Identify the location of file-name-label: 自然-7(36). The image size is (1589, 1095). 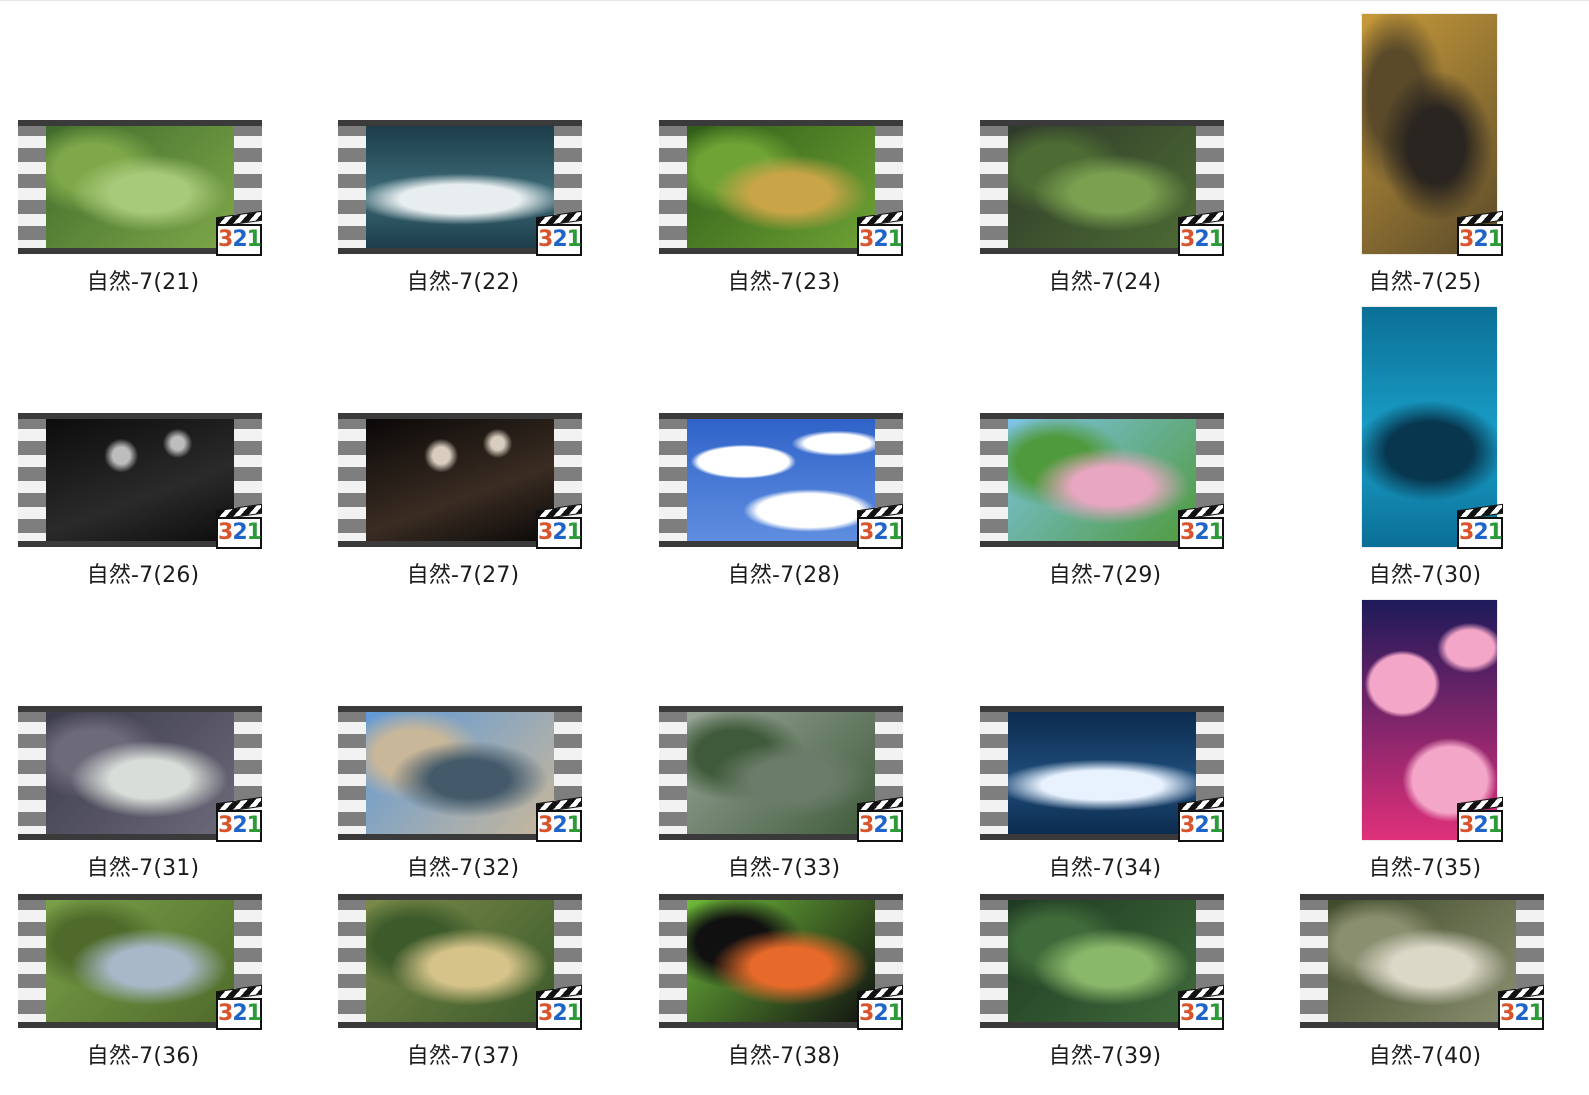
(146, 1054).